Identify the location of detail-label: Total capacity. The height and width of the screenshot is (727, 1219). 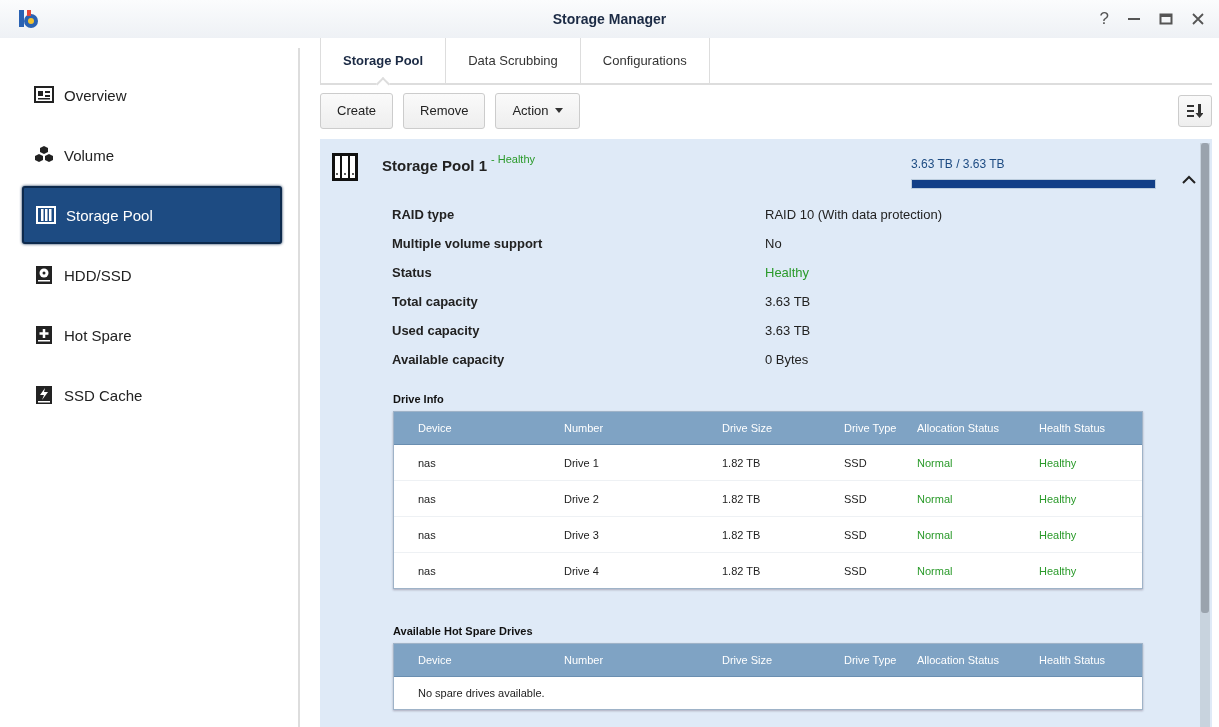
(435, 302).